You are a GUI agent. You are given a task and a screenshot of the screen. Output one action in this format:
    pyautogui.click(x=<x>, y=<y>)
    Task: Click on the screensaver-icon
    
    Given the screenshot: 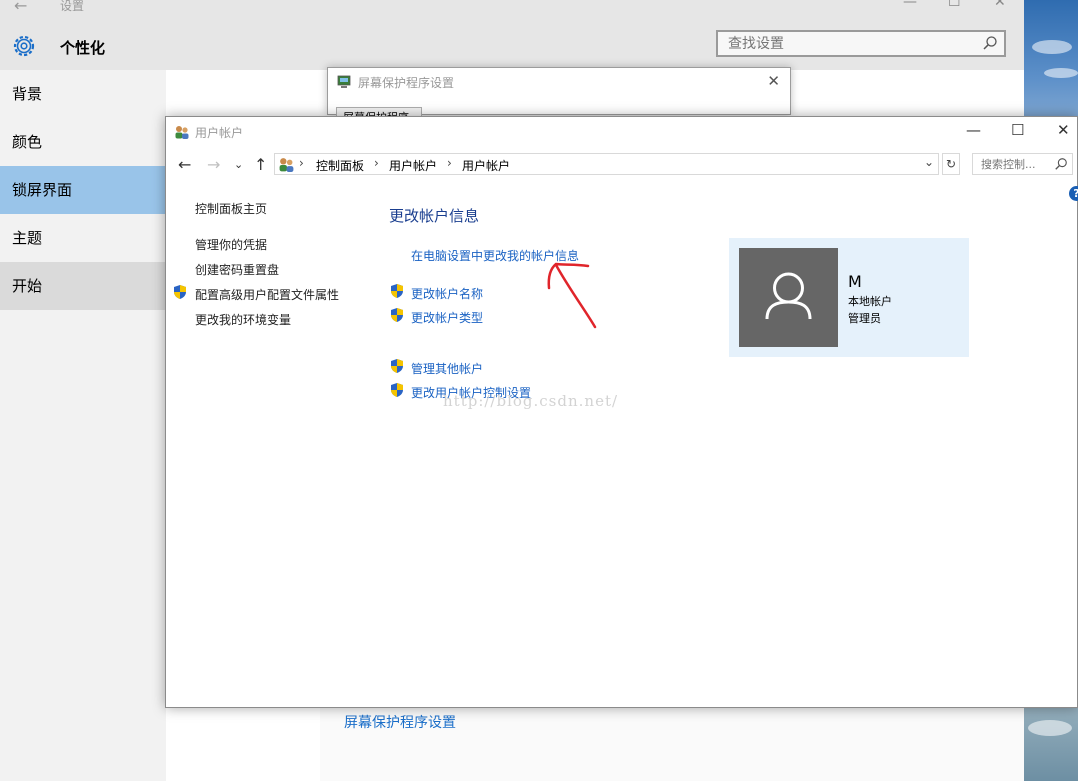 What is the action you would take?
    pyautogui.click(x=344, y=81)
    